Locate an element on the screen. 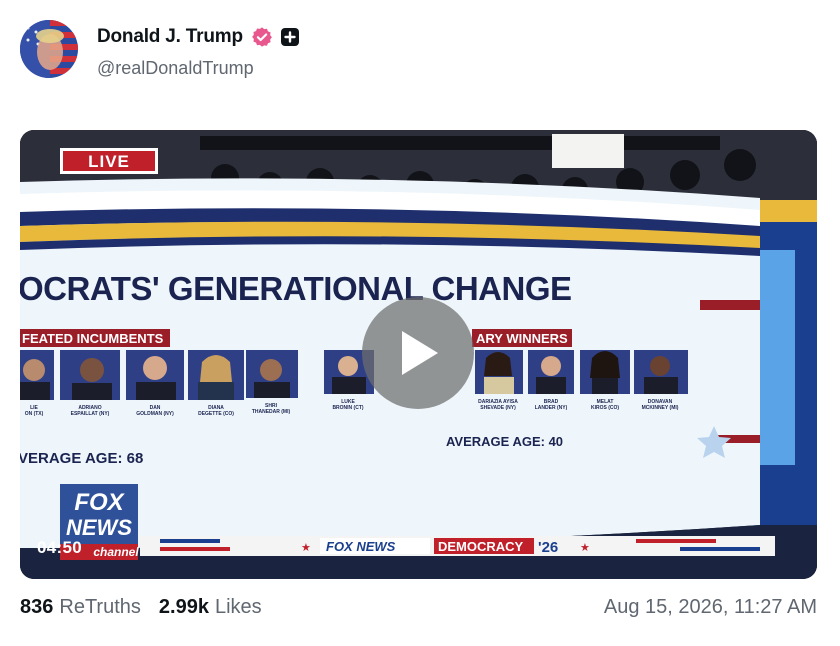  plus-square-icon is located at coordinates (289, 37).